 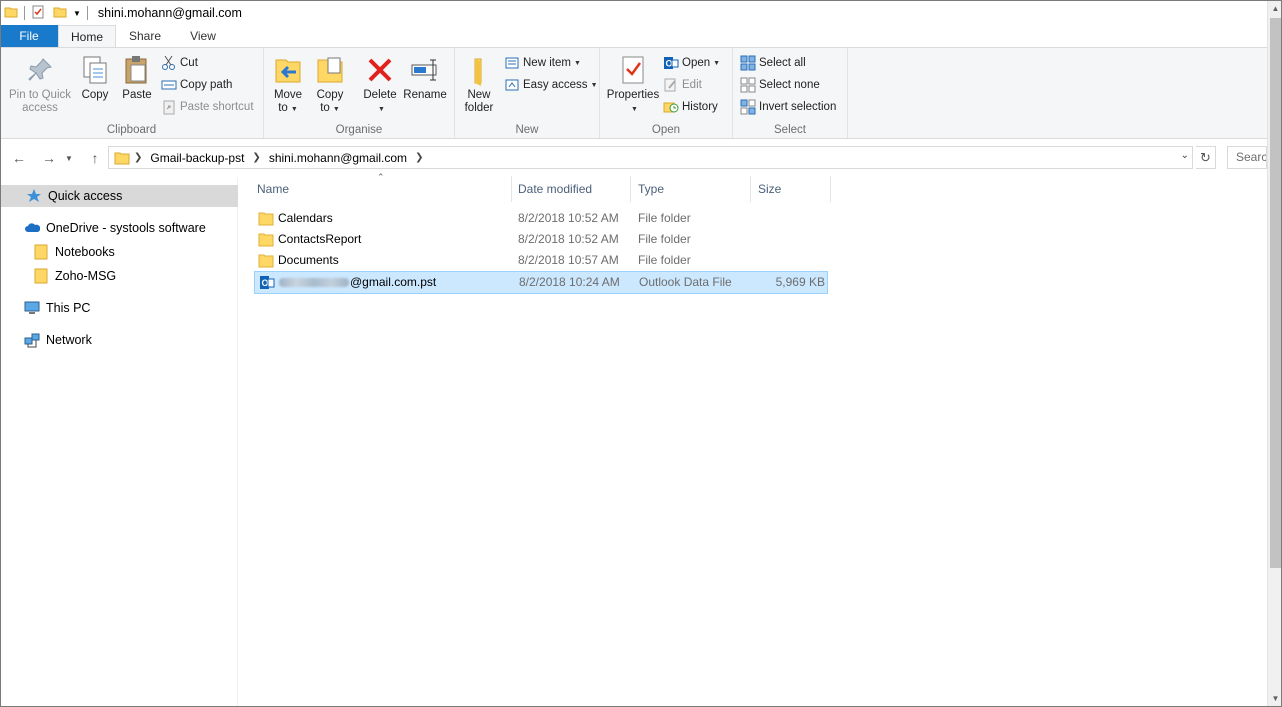 What do you see at coordinates (1275, 698) in the screenshot?
I see `scroll-down-icon: ▼` at bounding box center [1275, 698].